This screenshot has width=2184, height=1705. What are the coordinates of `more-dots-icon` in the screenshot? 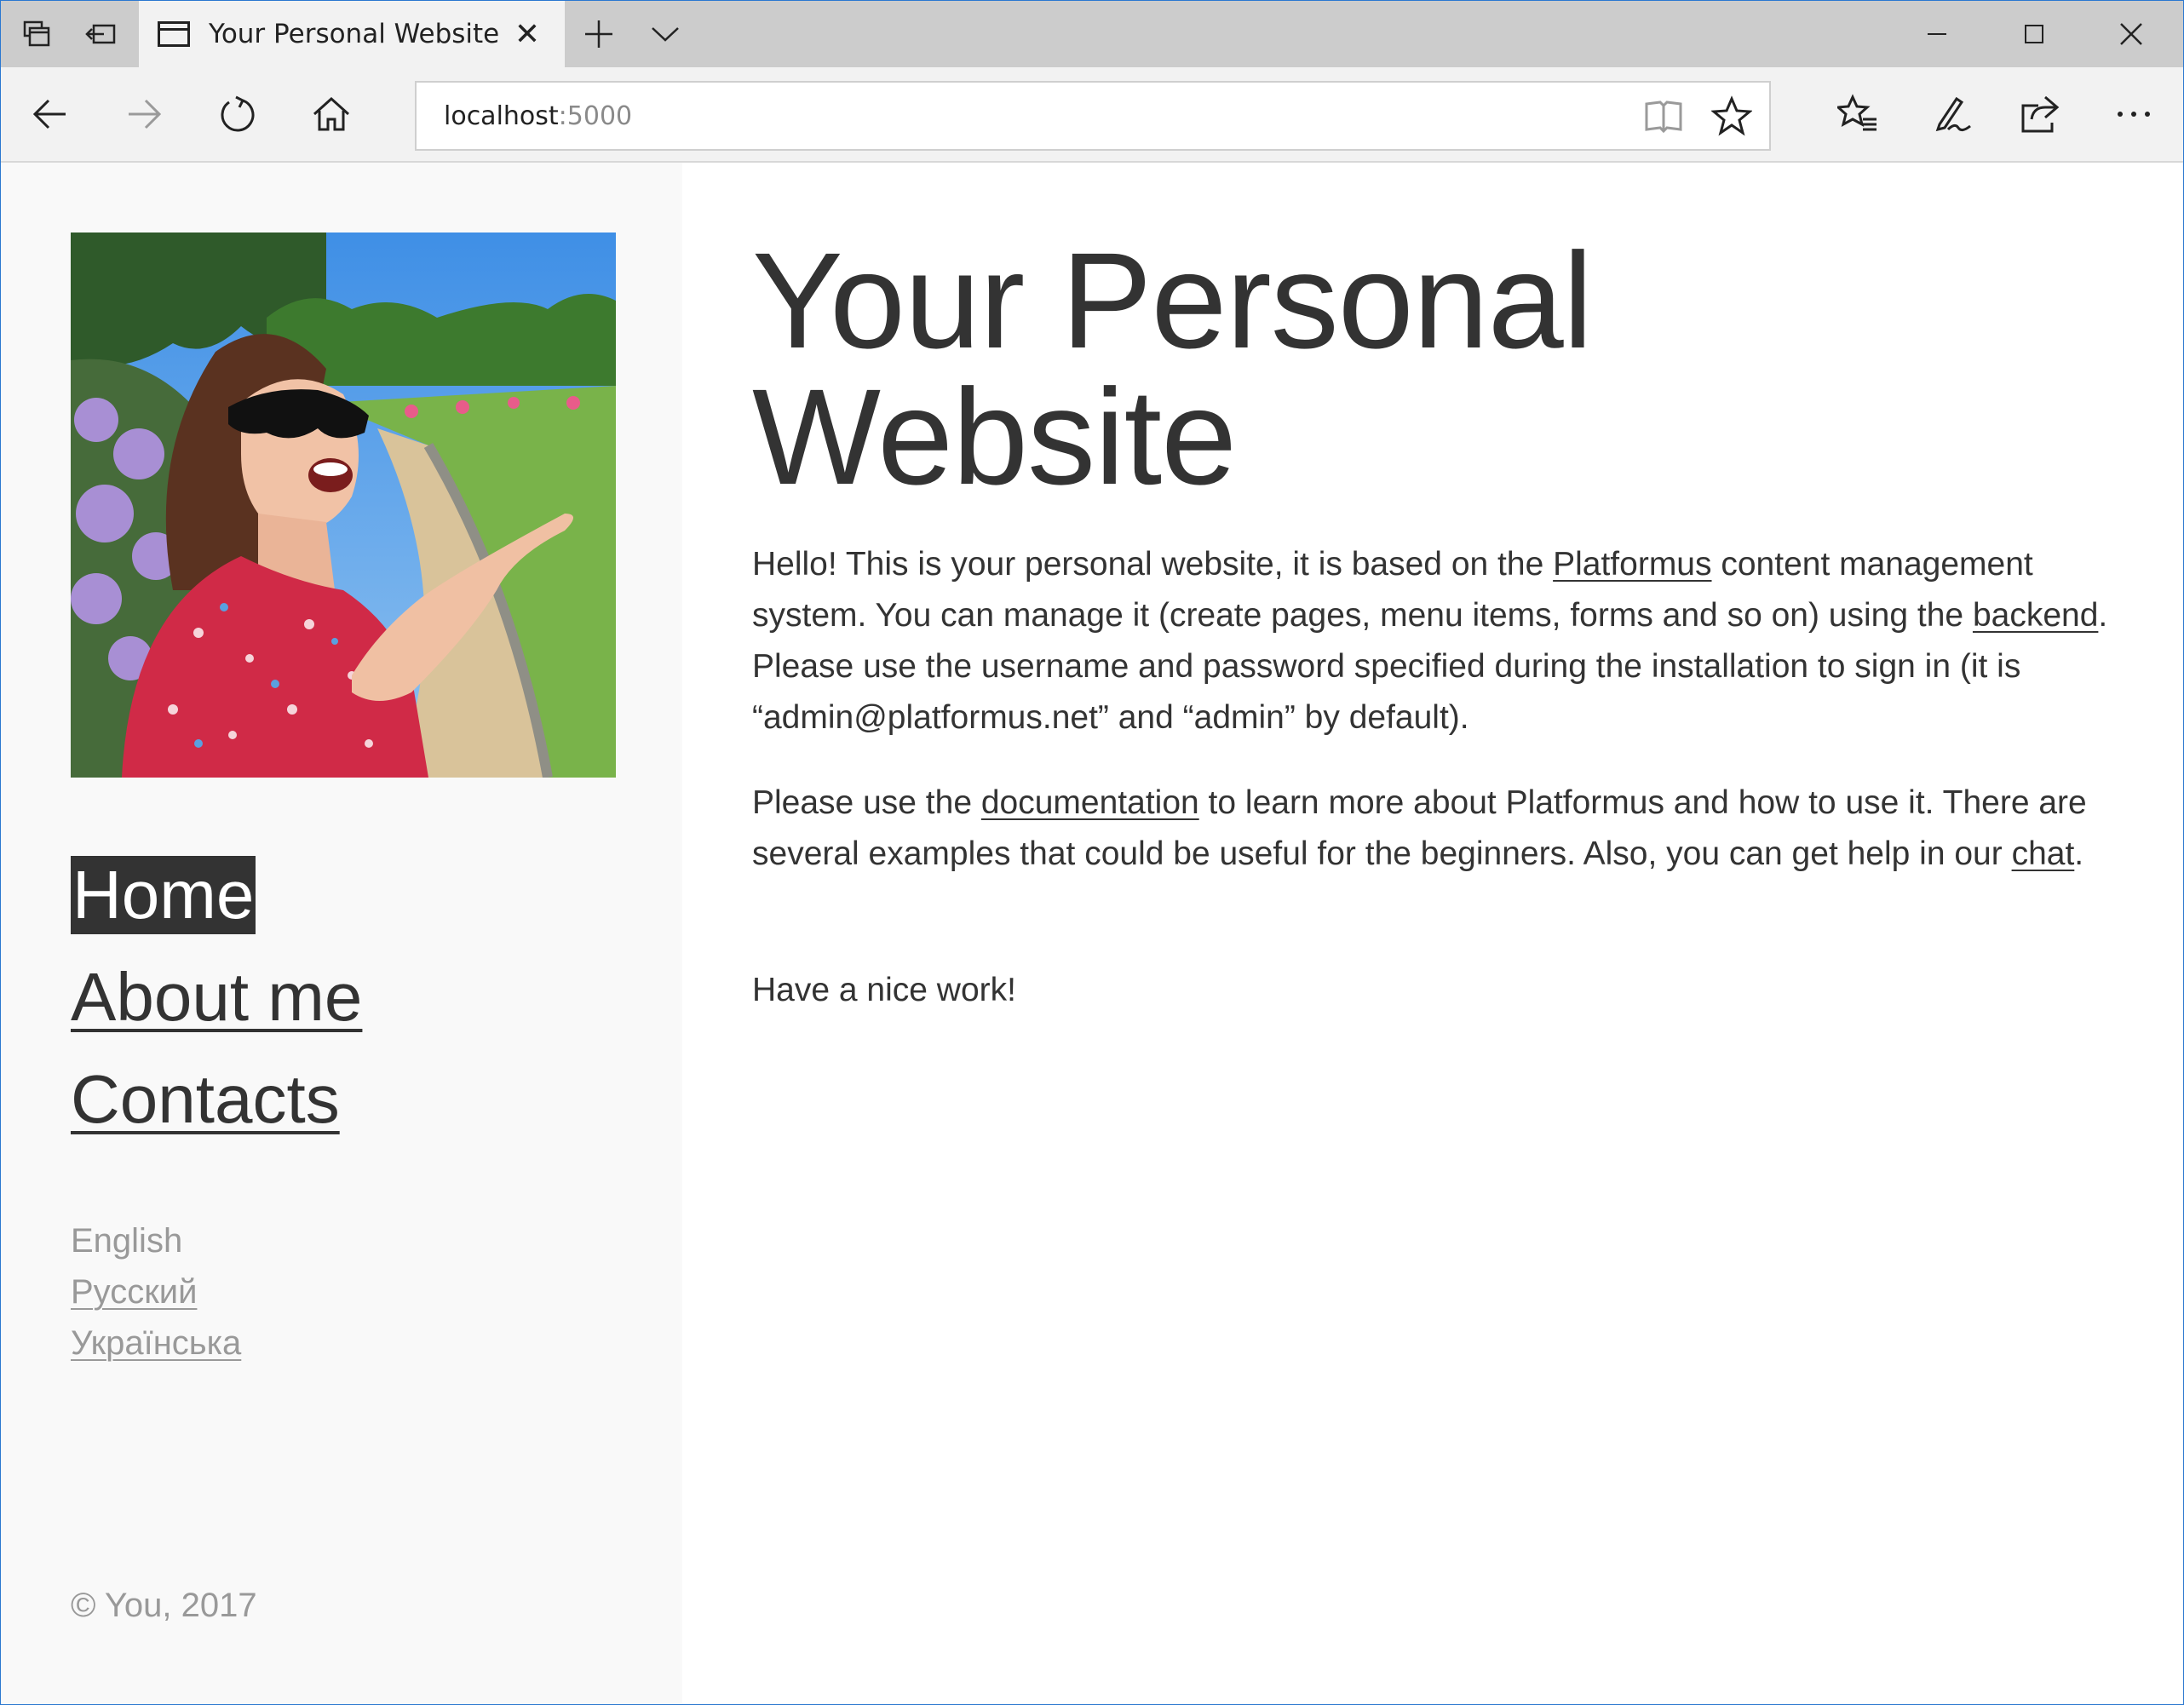 It's located at (2134, 114).